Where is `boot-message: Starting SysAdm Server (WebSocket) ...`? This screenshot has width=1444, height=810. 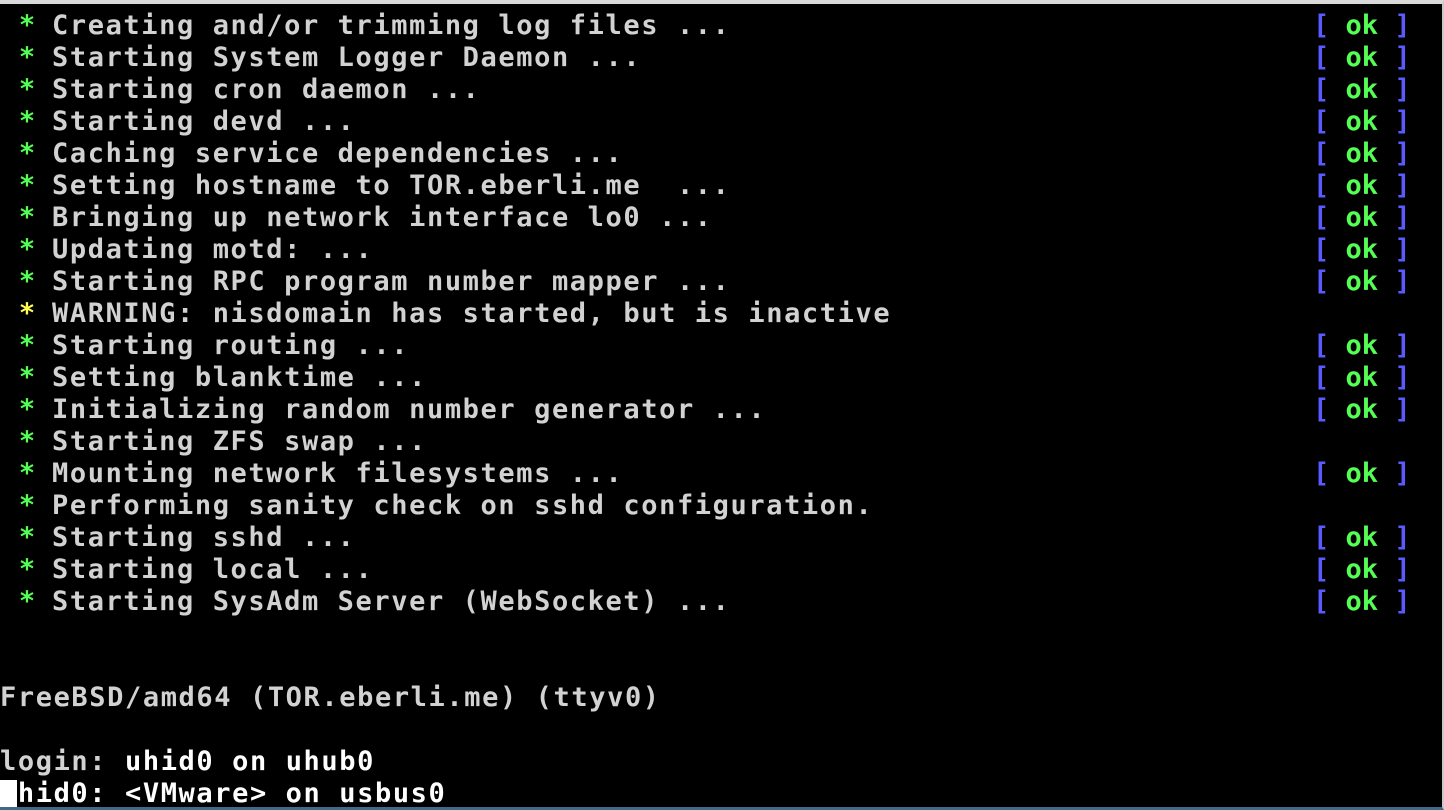 boot-message: Starting SysAdm Server (WebSocket) ... is located at coordinates (391, 601).